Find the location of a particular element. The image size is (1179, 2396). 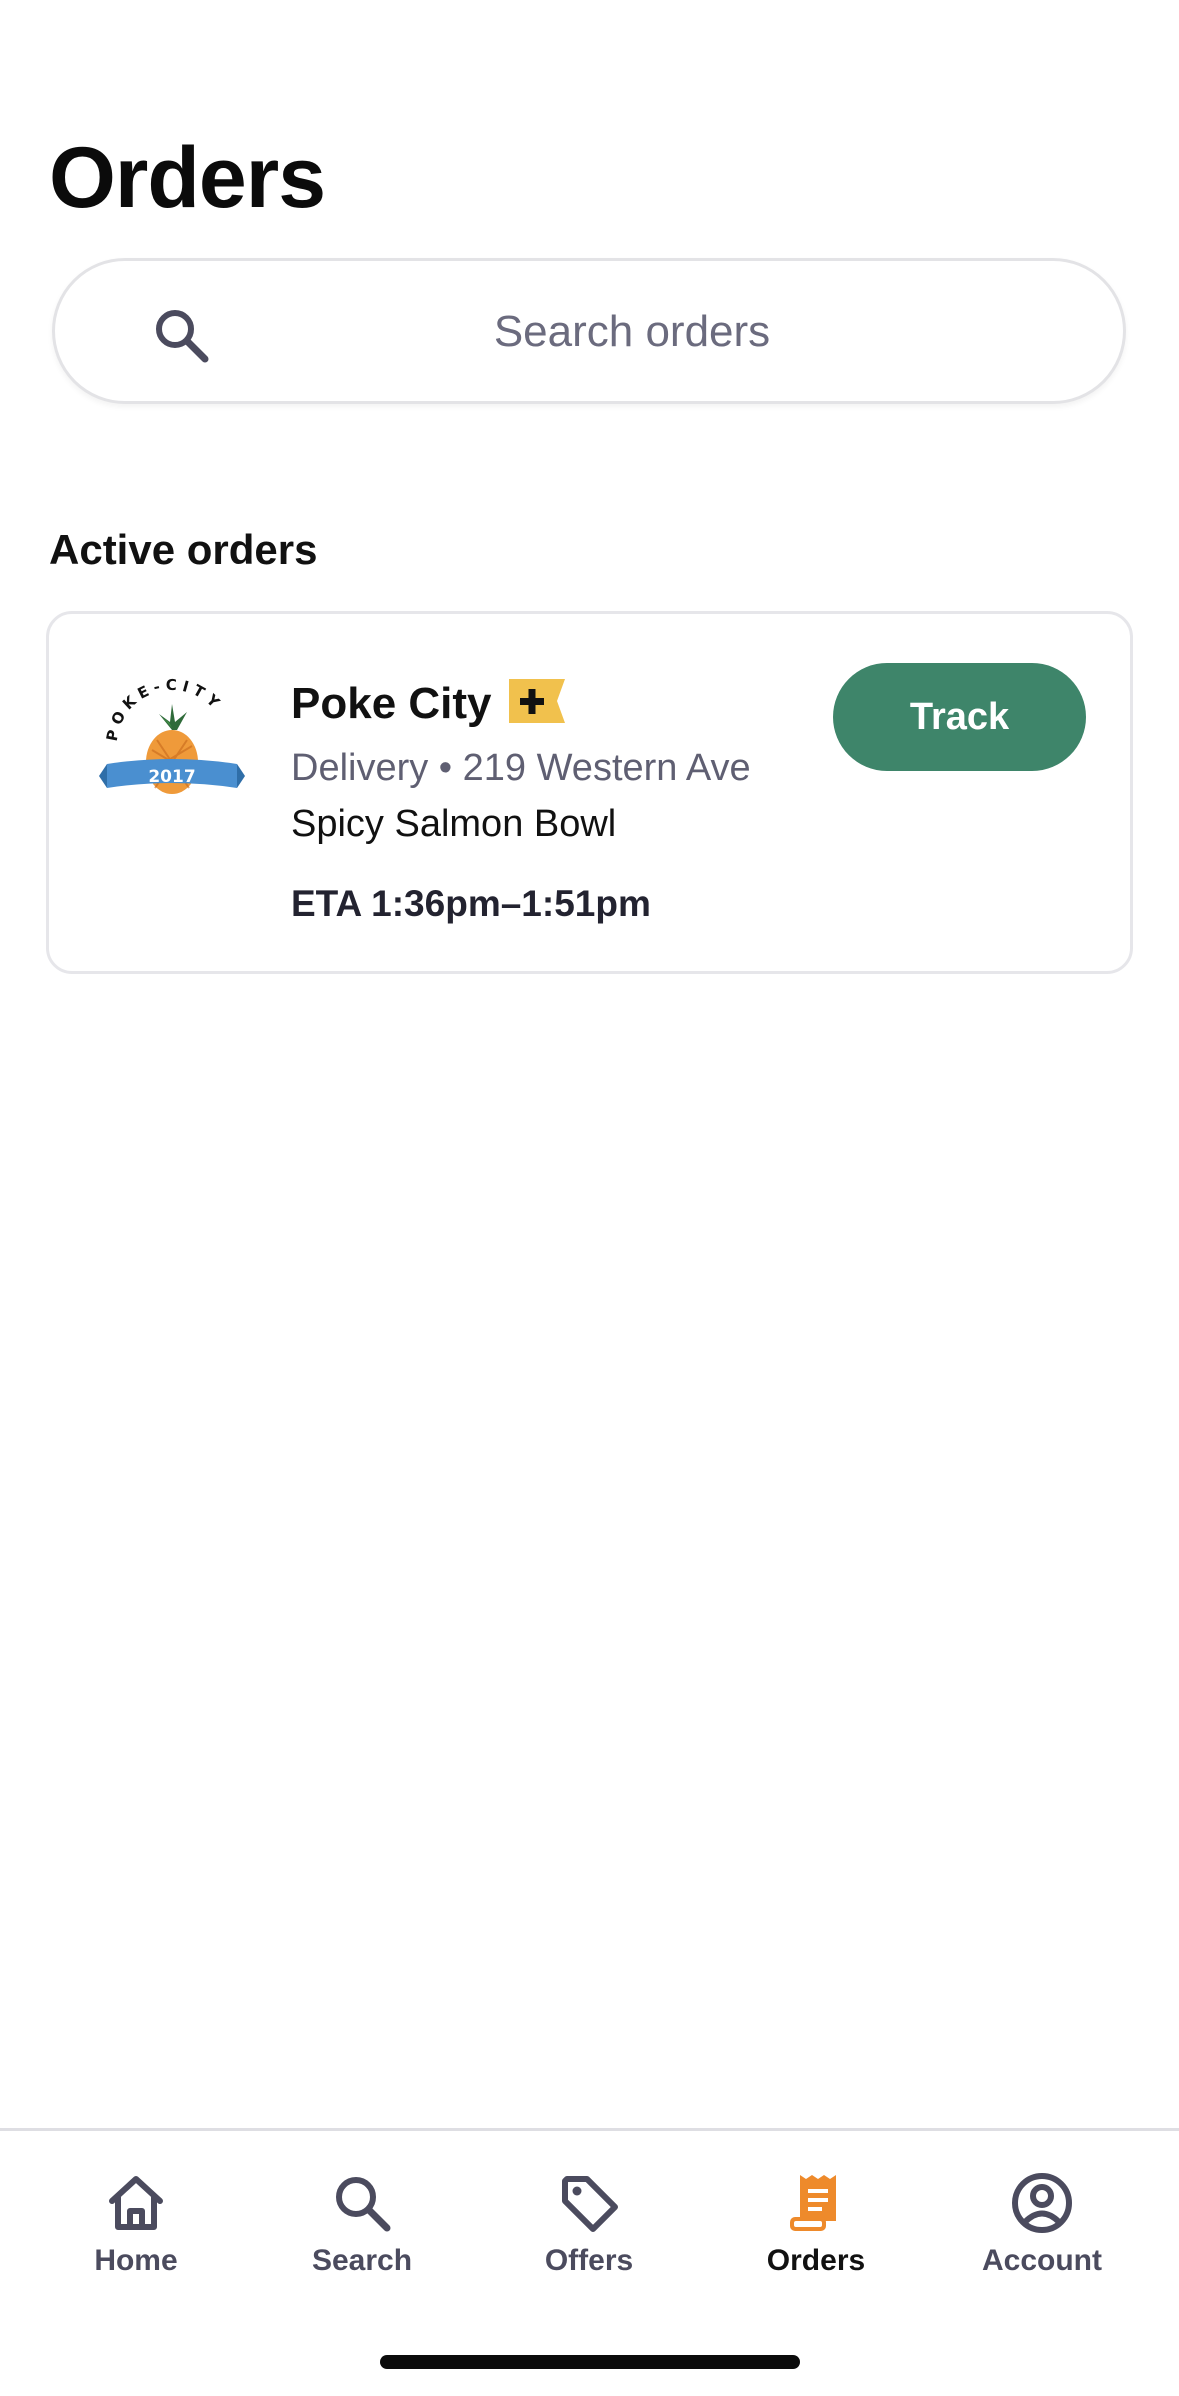

tab-home-label: Home is located at coordinates (136, 2260).